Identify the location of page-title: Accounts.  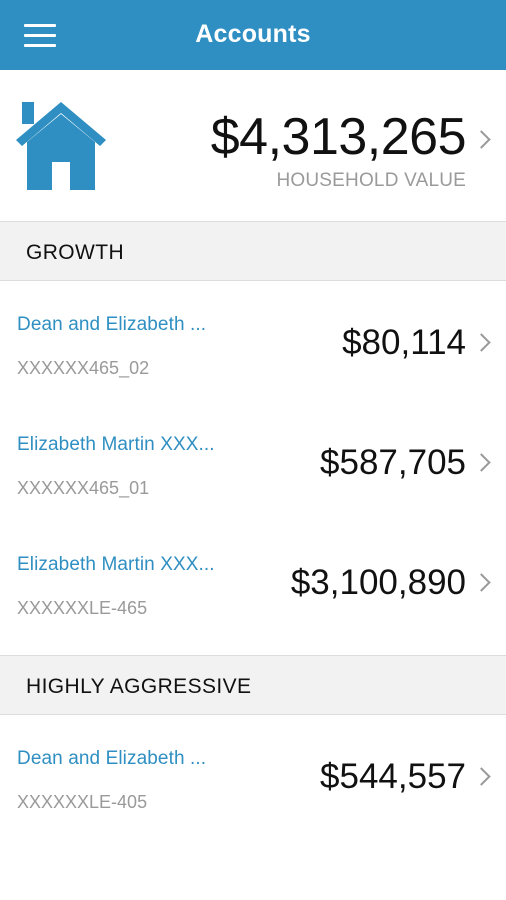
(253, 34).